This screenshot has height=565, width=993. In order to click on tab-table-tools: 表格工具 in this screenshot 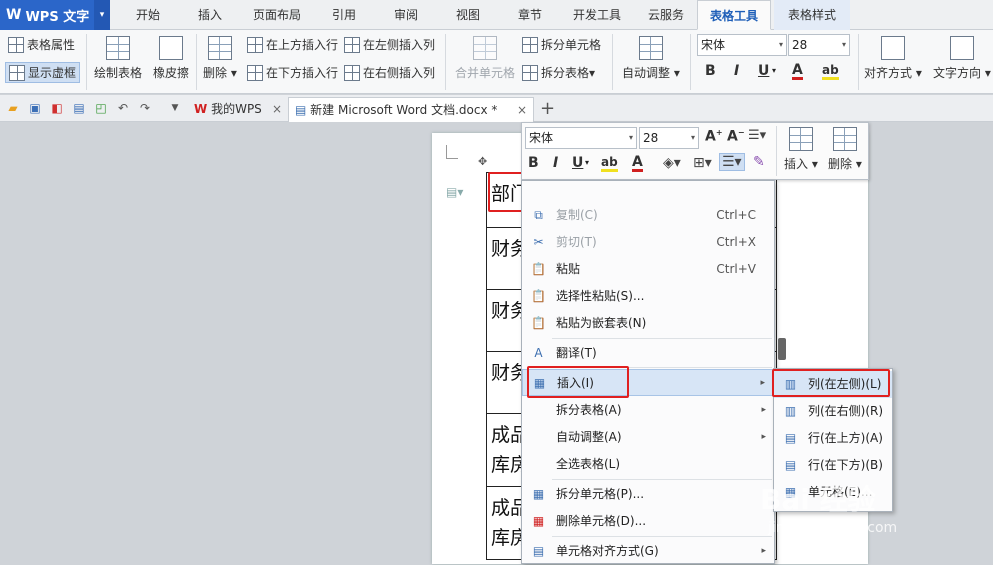, I will do `click(734, 15)`.